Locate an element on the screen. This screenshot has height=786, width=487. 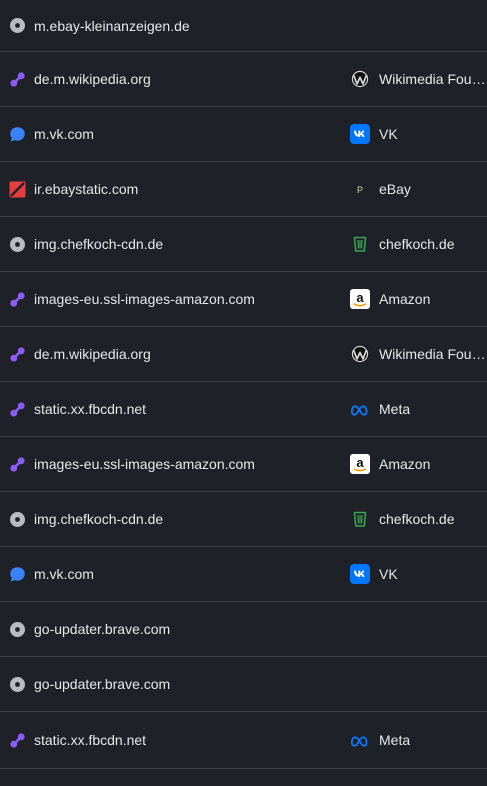
organization-name: eBay is located at coordinates (395, 189).